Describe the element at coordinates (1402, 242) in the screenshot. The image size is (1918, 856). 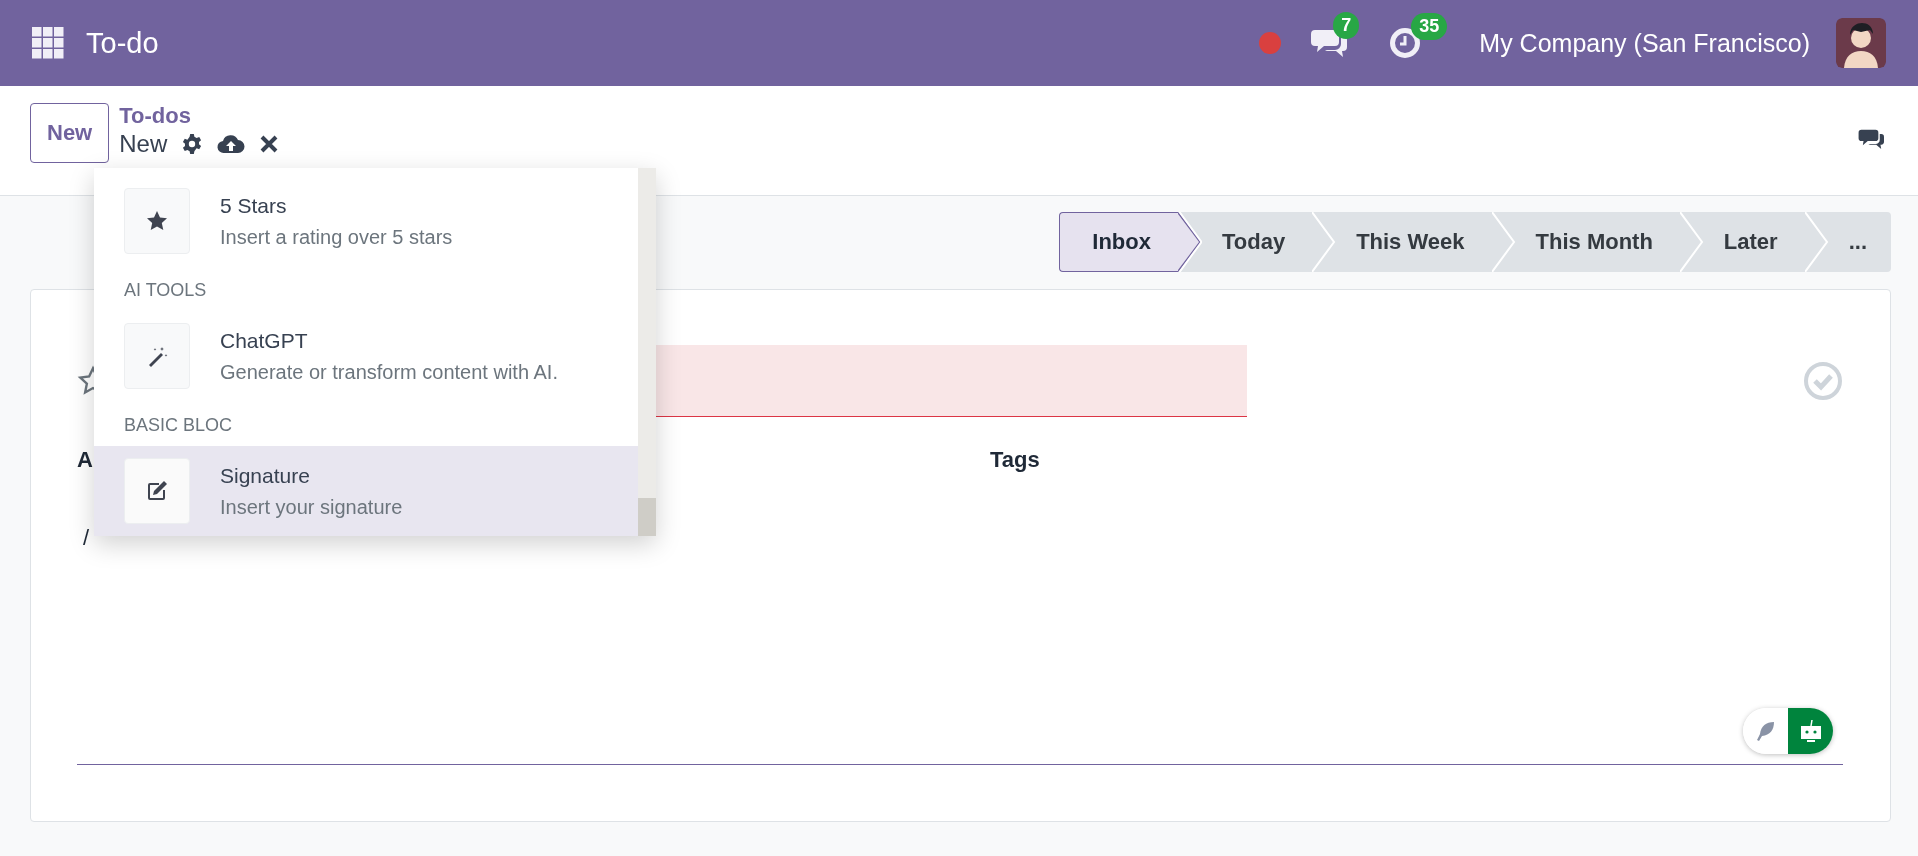
I see `stage-tab: This Week` at that location.